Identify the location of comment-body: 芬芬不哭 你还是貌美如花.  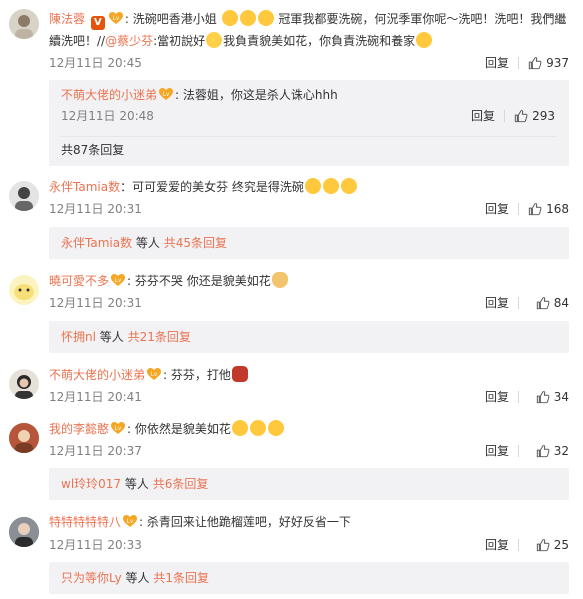
(202, 281).